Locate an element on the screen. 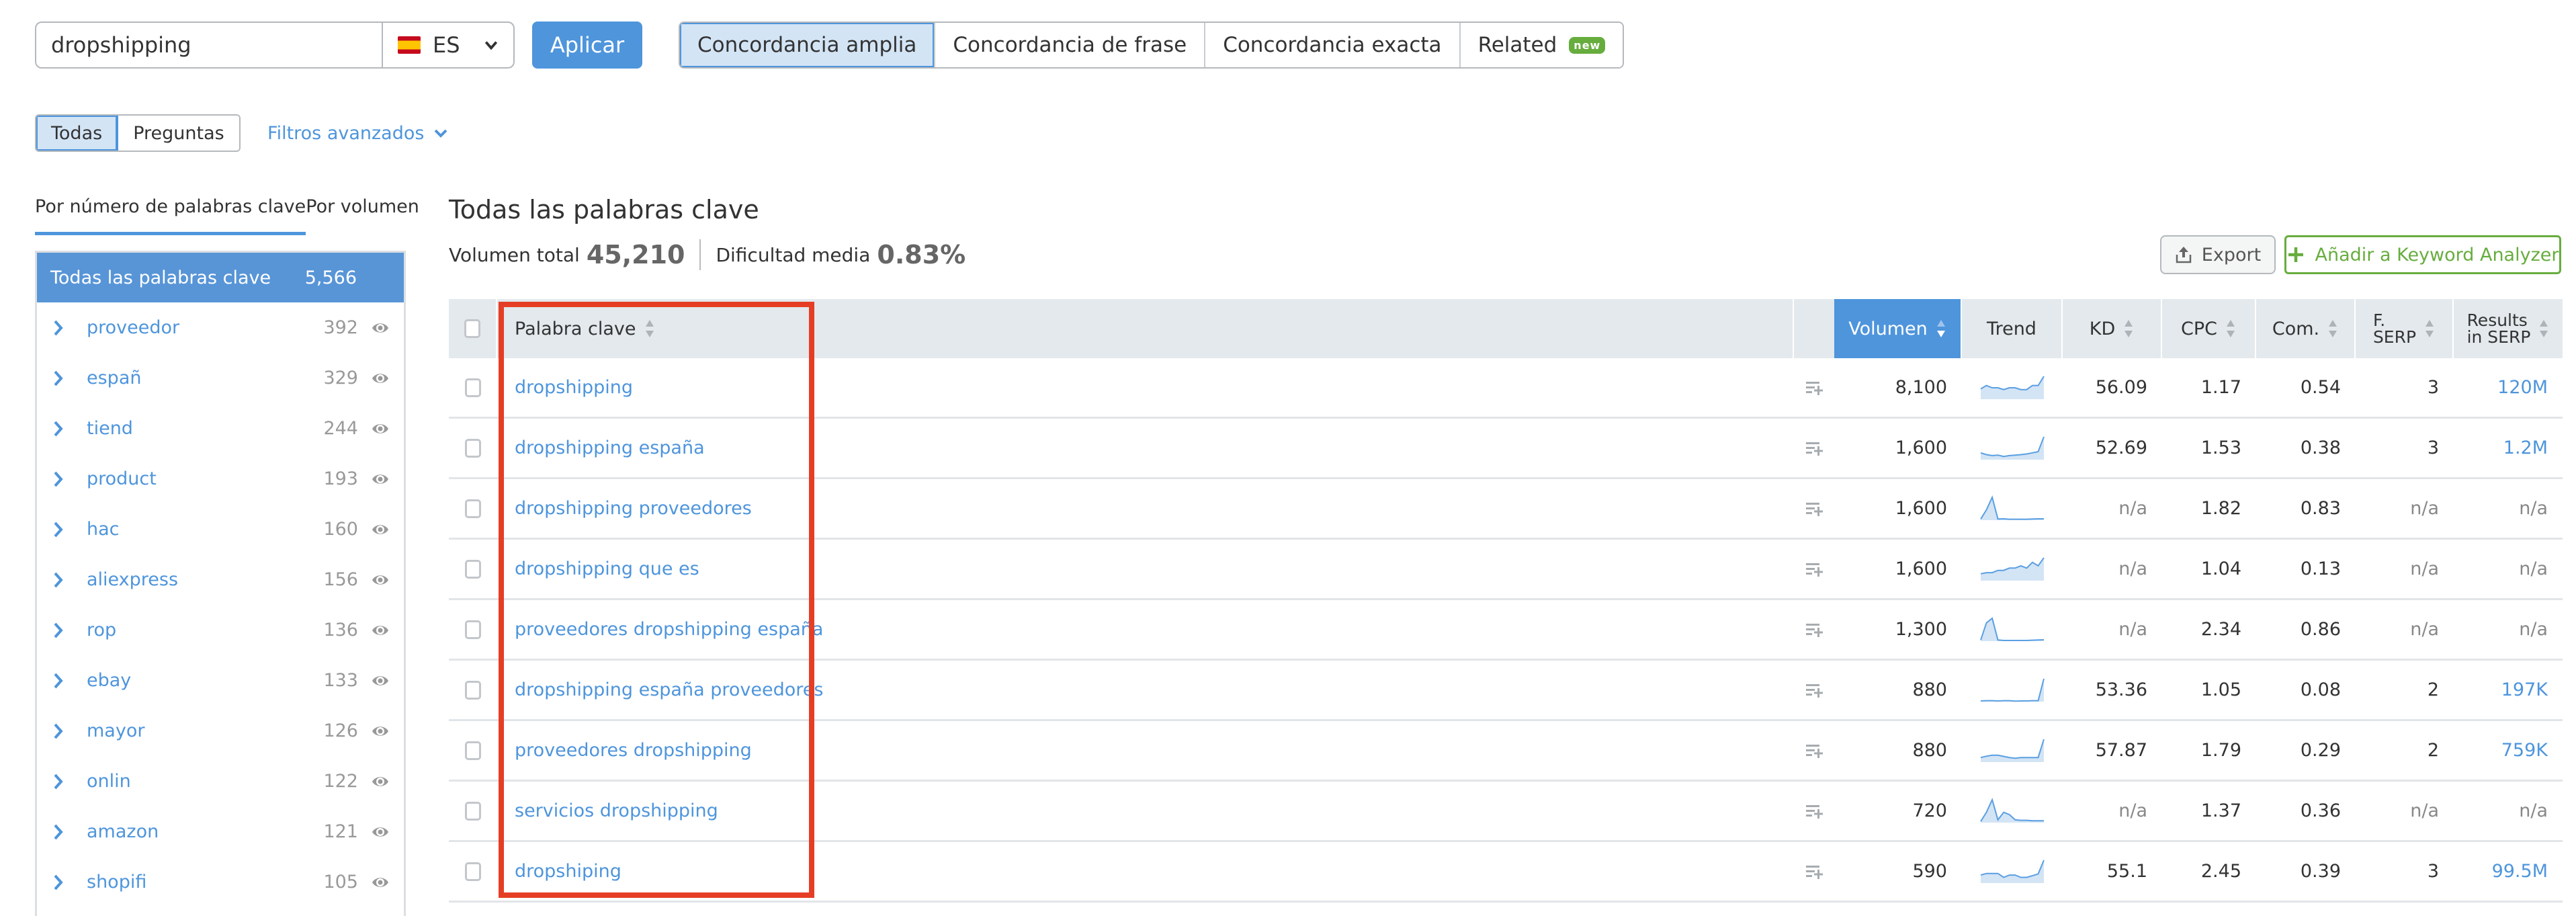 Image resolution: width=2576 pixels, height=916 pixels. keyword-link: dropshiping is located at coordinates (568, 872).